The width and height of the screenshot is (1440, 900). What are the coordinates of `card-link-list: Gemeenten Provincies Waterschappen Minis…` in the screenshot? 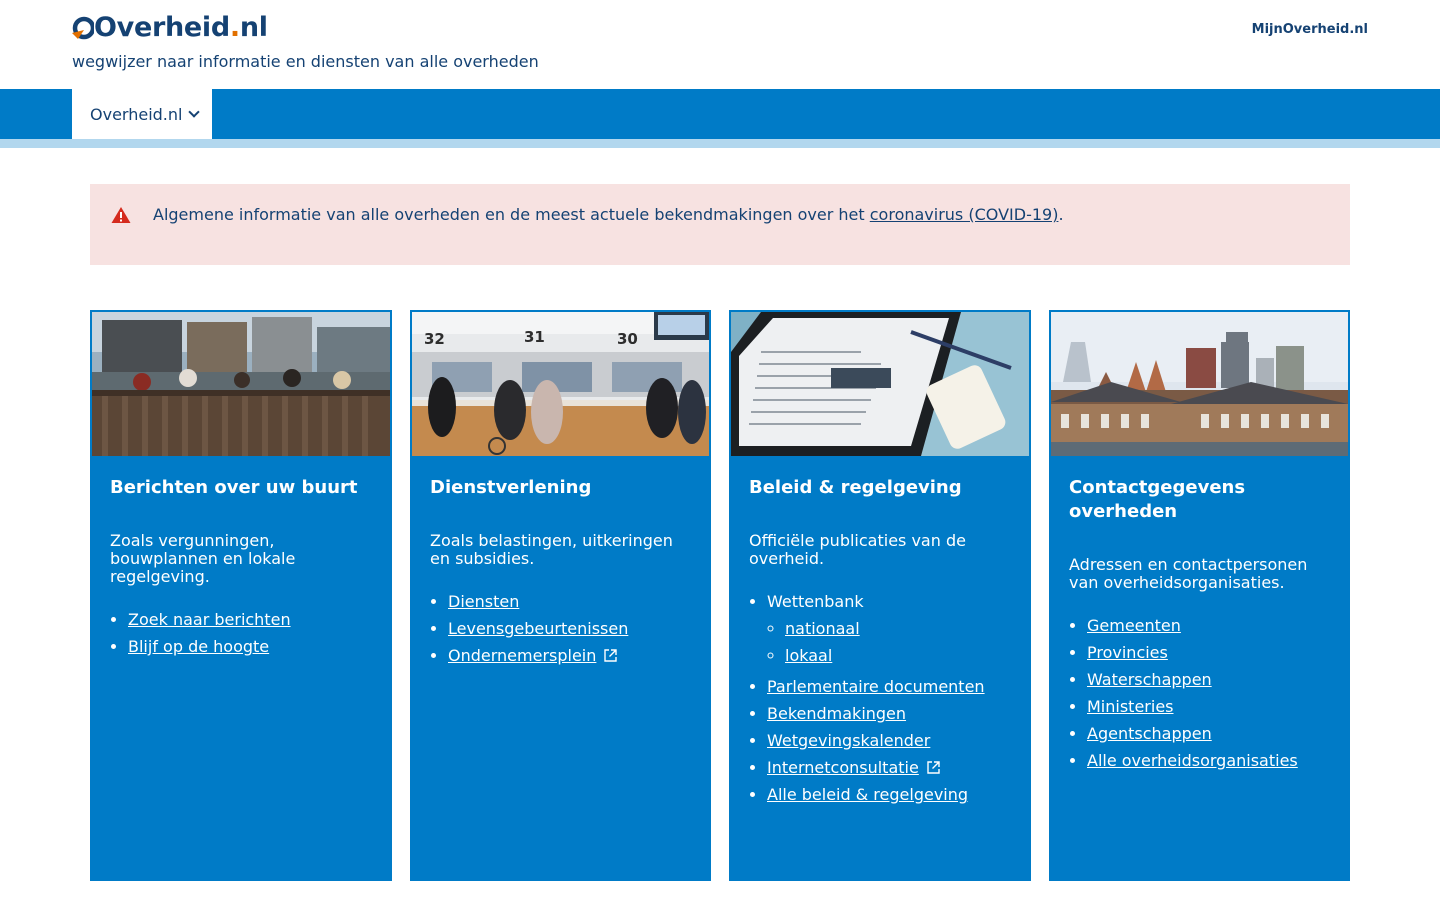 It's located at (1199, 693).